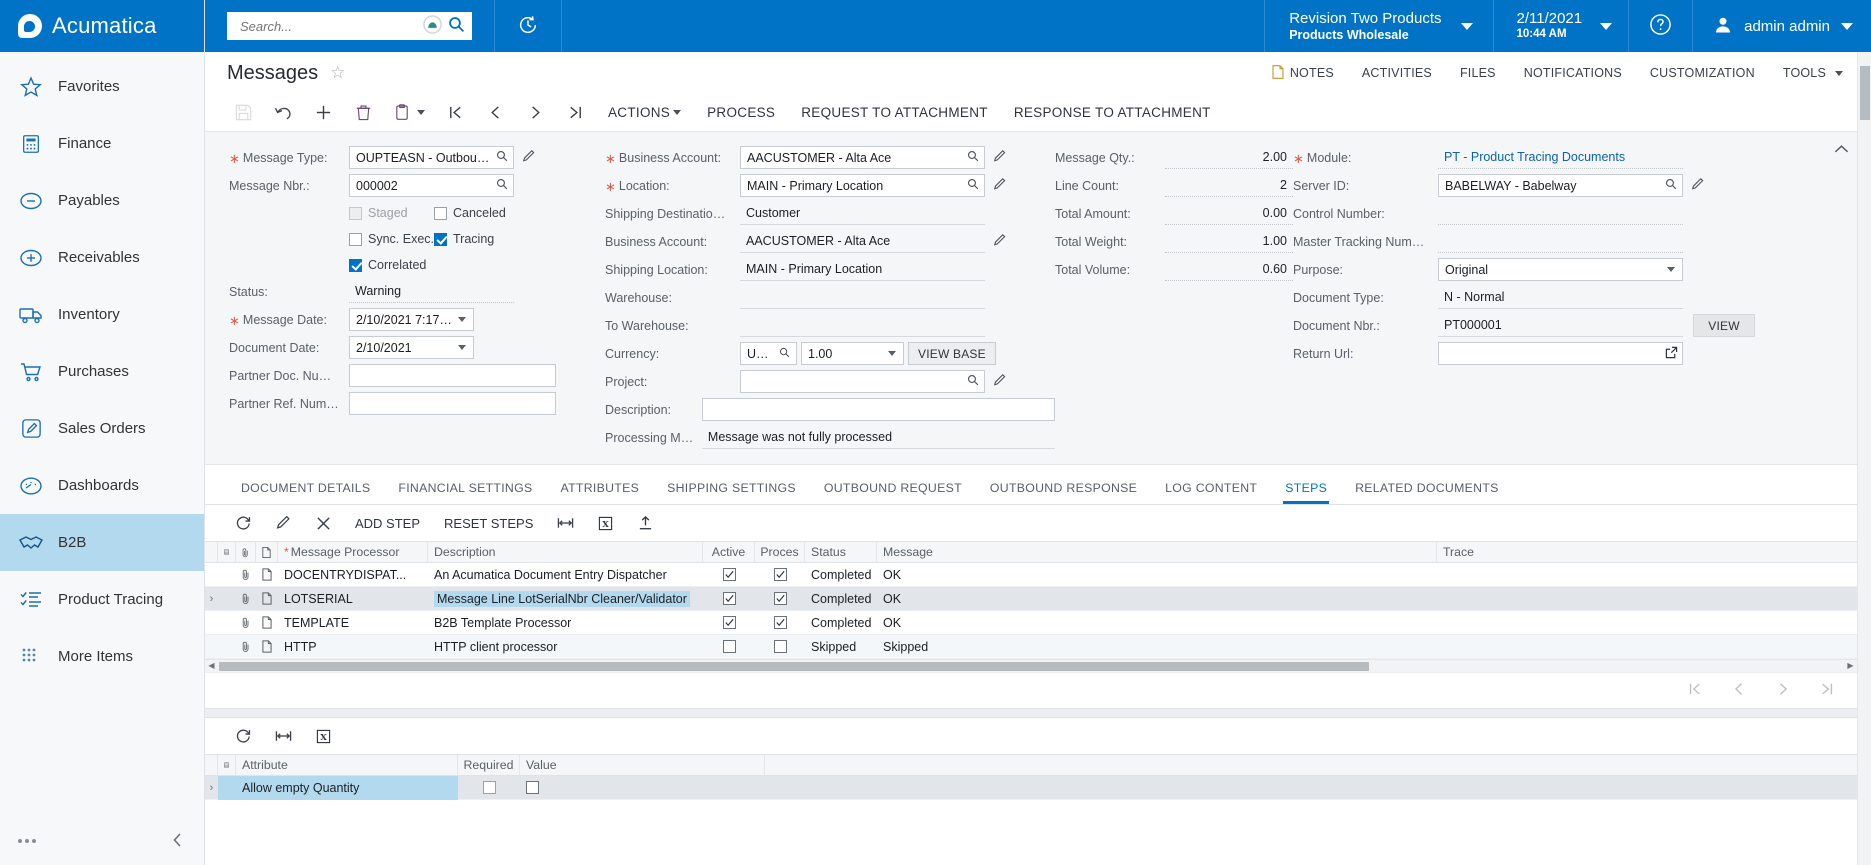  Describe the element at coordinates (465, 492) in the screenshot. I see `tab-financial-settings: FINANCIAL SETTINGS` at that location.